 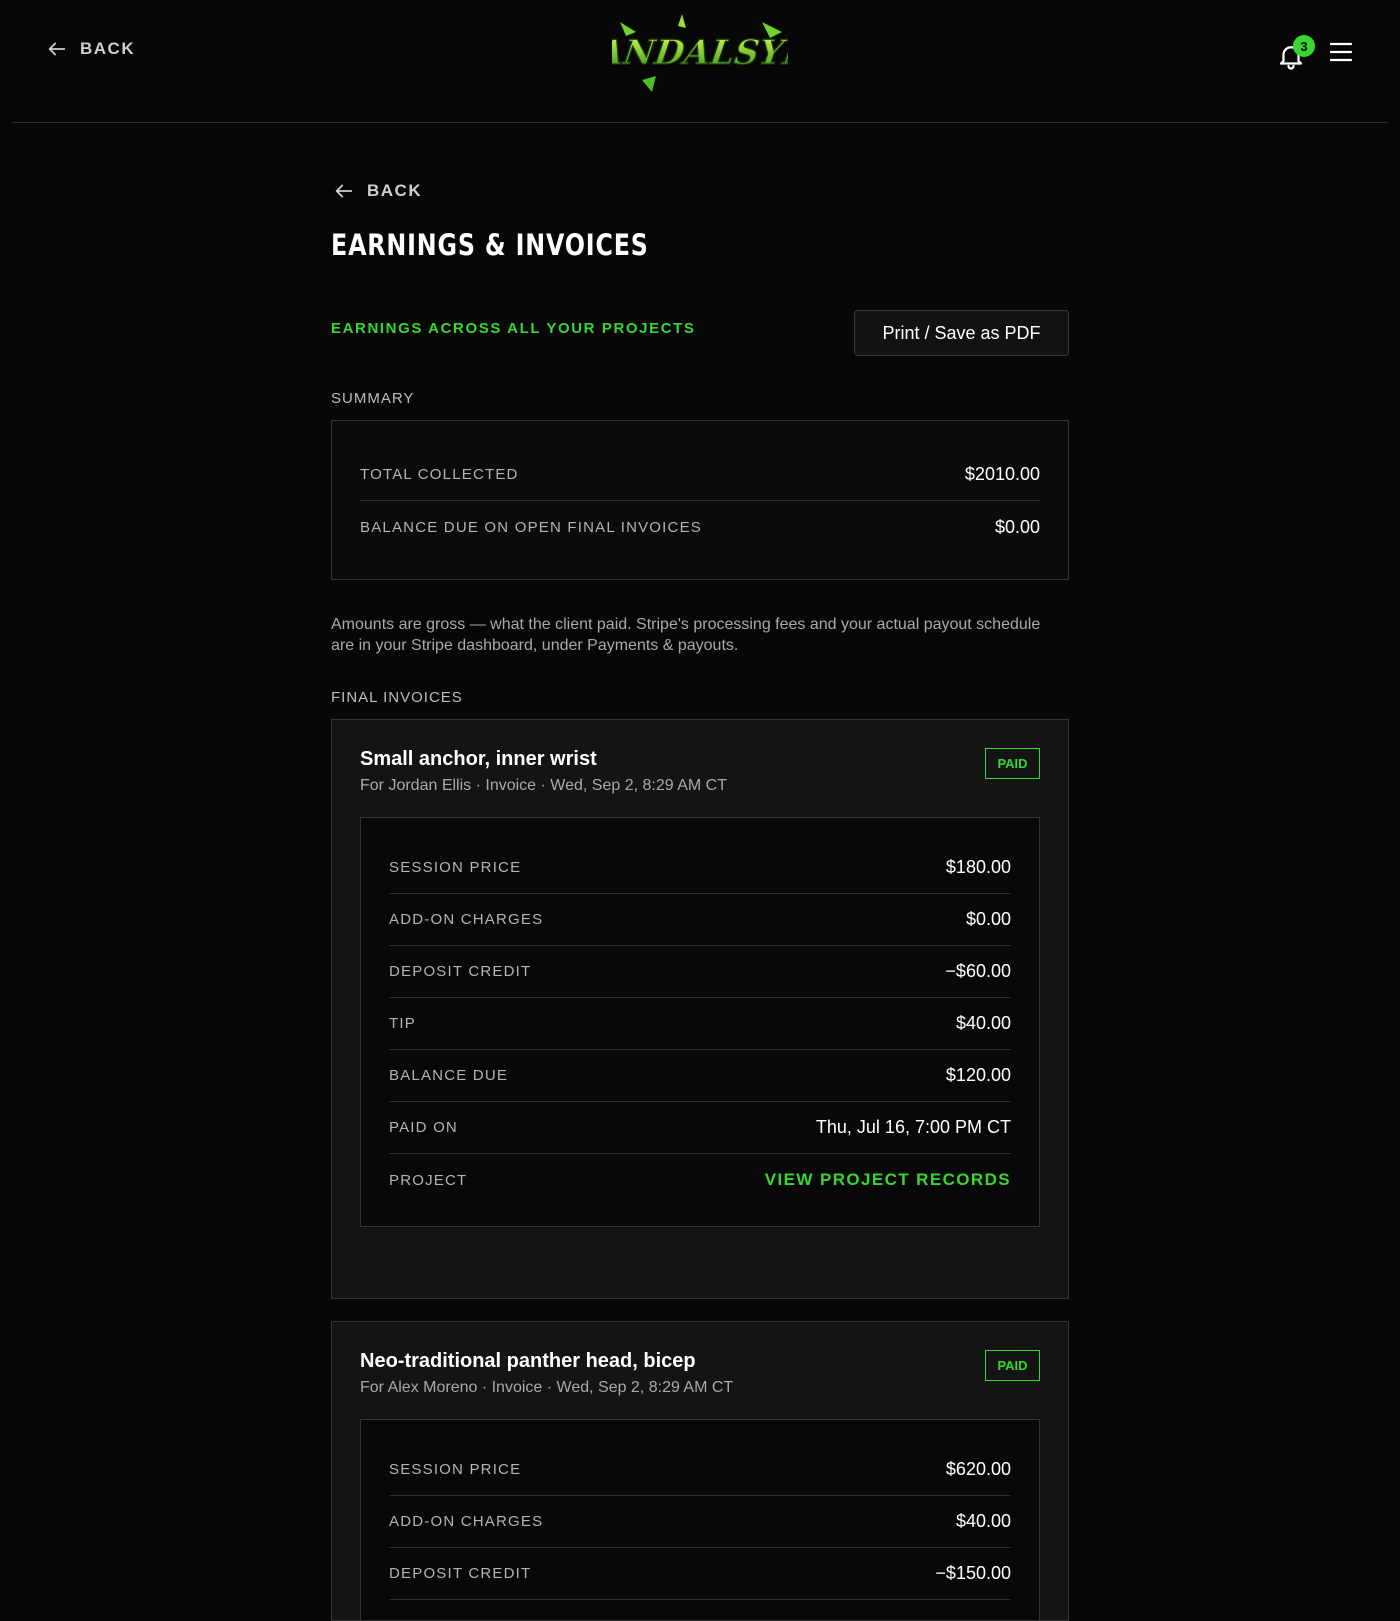 I want to click on invoice-row-label: PAID ON, so click(x=423, y=1127).